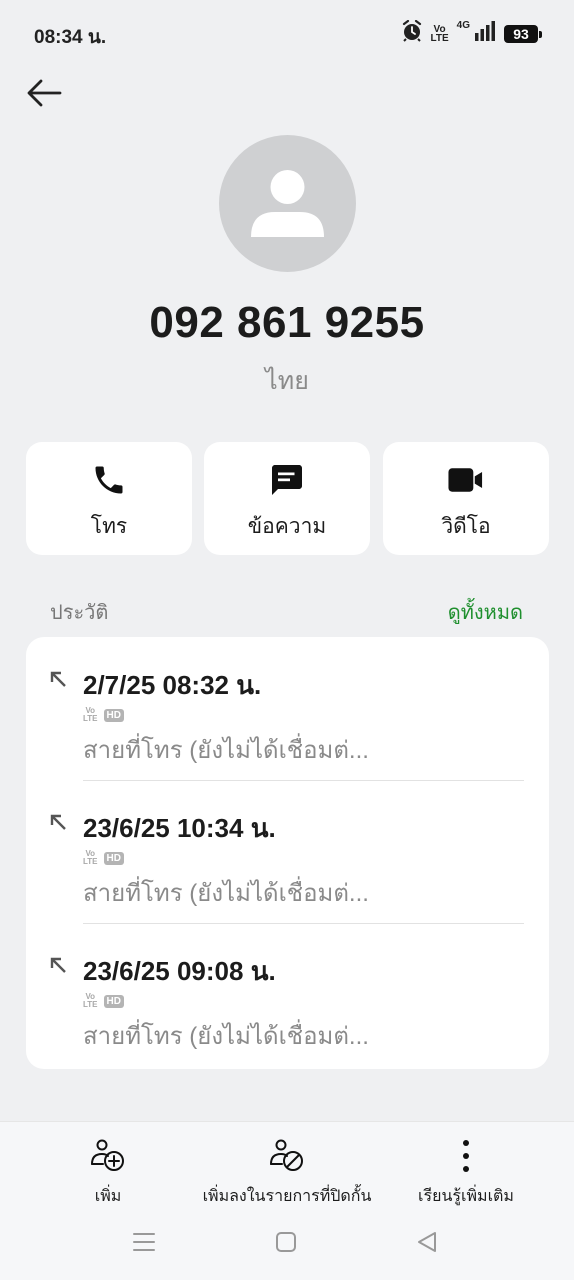  Describe the element at coordinates (466, 498) in the screenshot. I see `video-button: วิดีโอ` at that location.